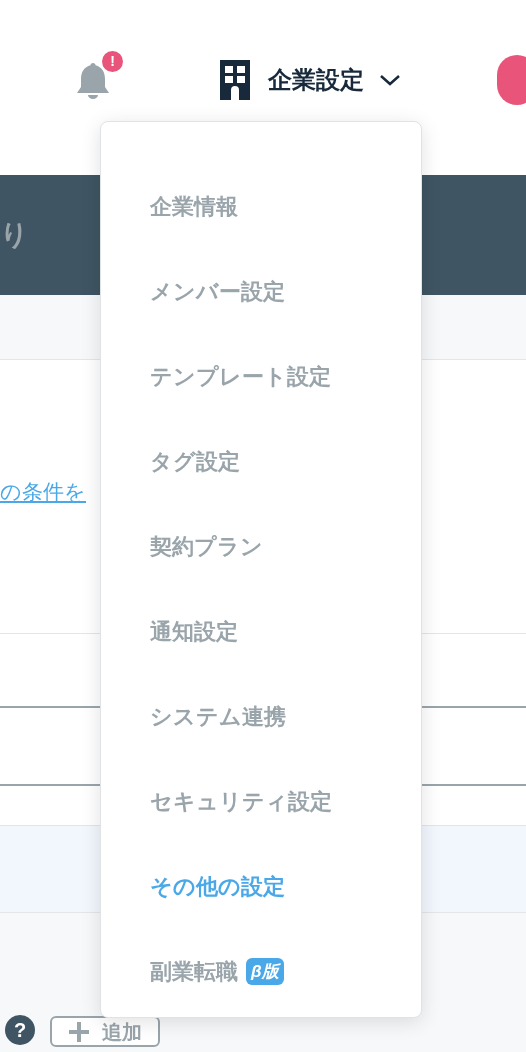 The width and height of the screenshot is (526, 1052). What do you see at coordinates (265, 971) in the screenshot?
I see `beta-badge: β版` at bounding box center [265, 971].